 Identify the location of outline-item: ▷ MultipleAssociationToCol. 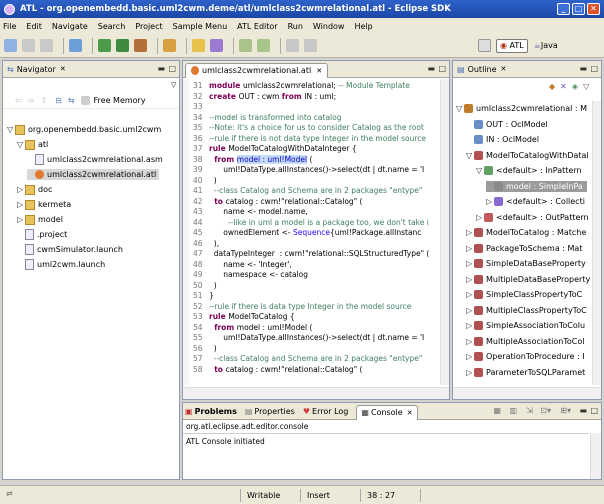
(525, 341).